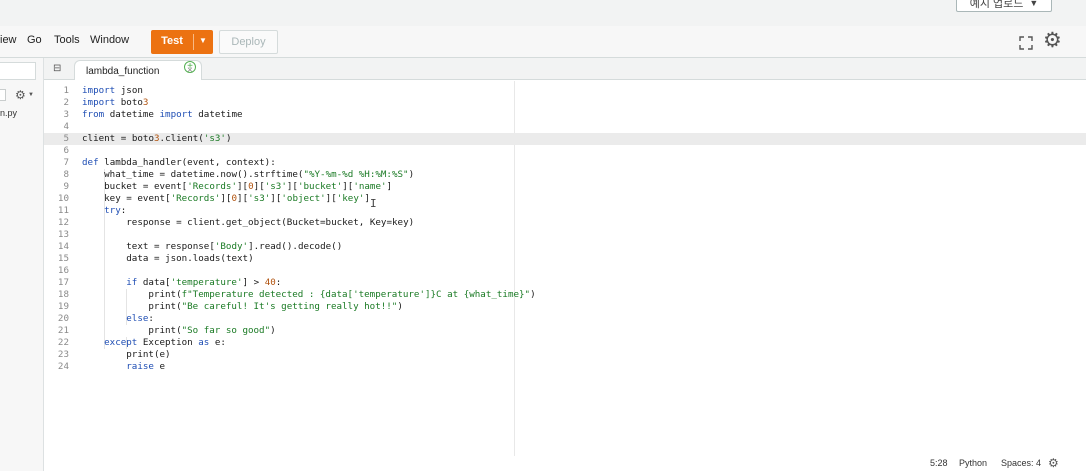 The height and width of the screenshot is (471, 1086). What do you see at coordinates (146, 366) in the screenshot?
I see `line-code: raise e` at bounding box center [146, 366].